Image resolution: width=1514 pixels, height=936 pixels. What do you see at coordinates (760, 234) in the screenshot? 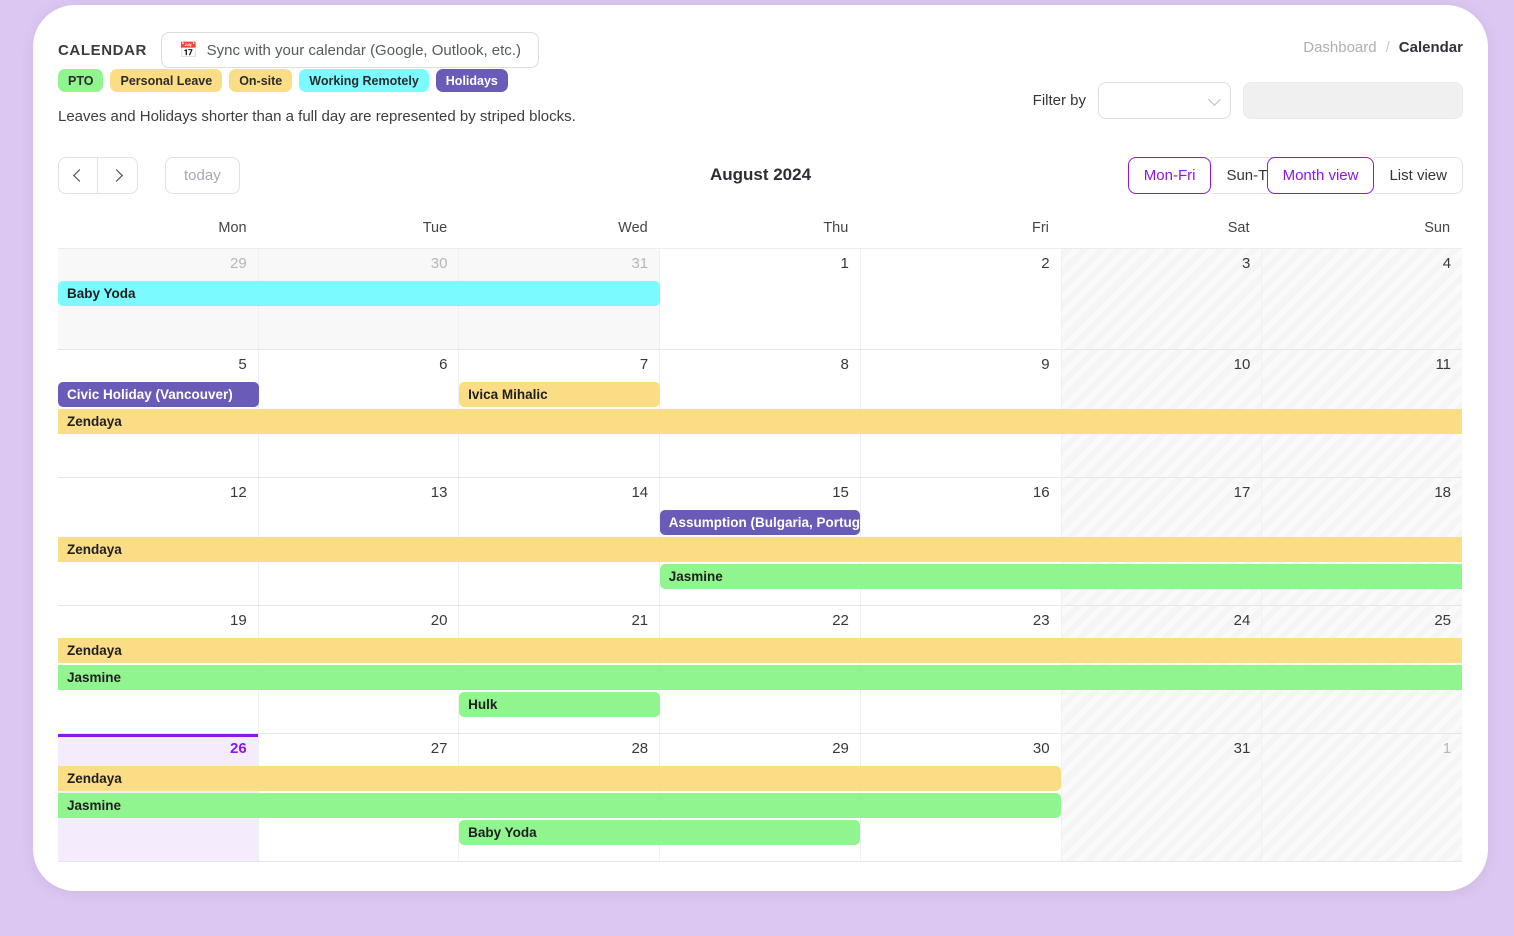
I see `day-of-week-header: Mon Tue Wed Thu Fri Sat Sun` at bounding box center [760, 234].